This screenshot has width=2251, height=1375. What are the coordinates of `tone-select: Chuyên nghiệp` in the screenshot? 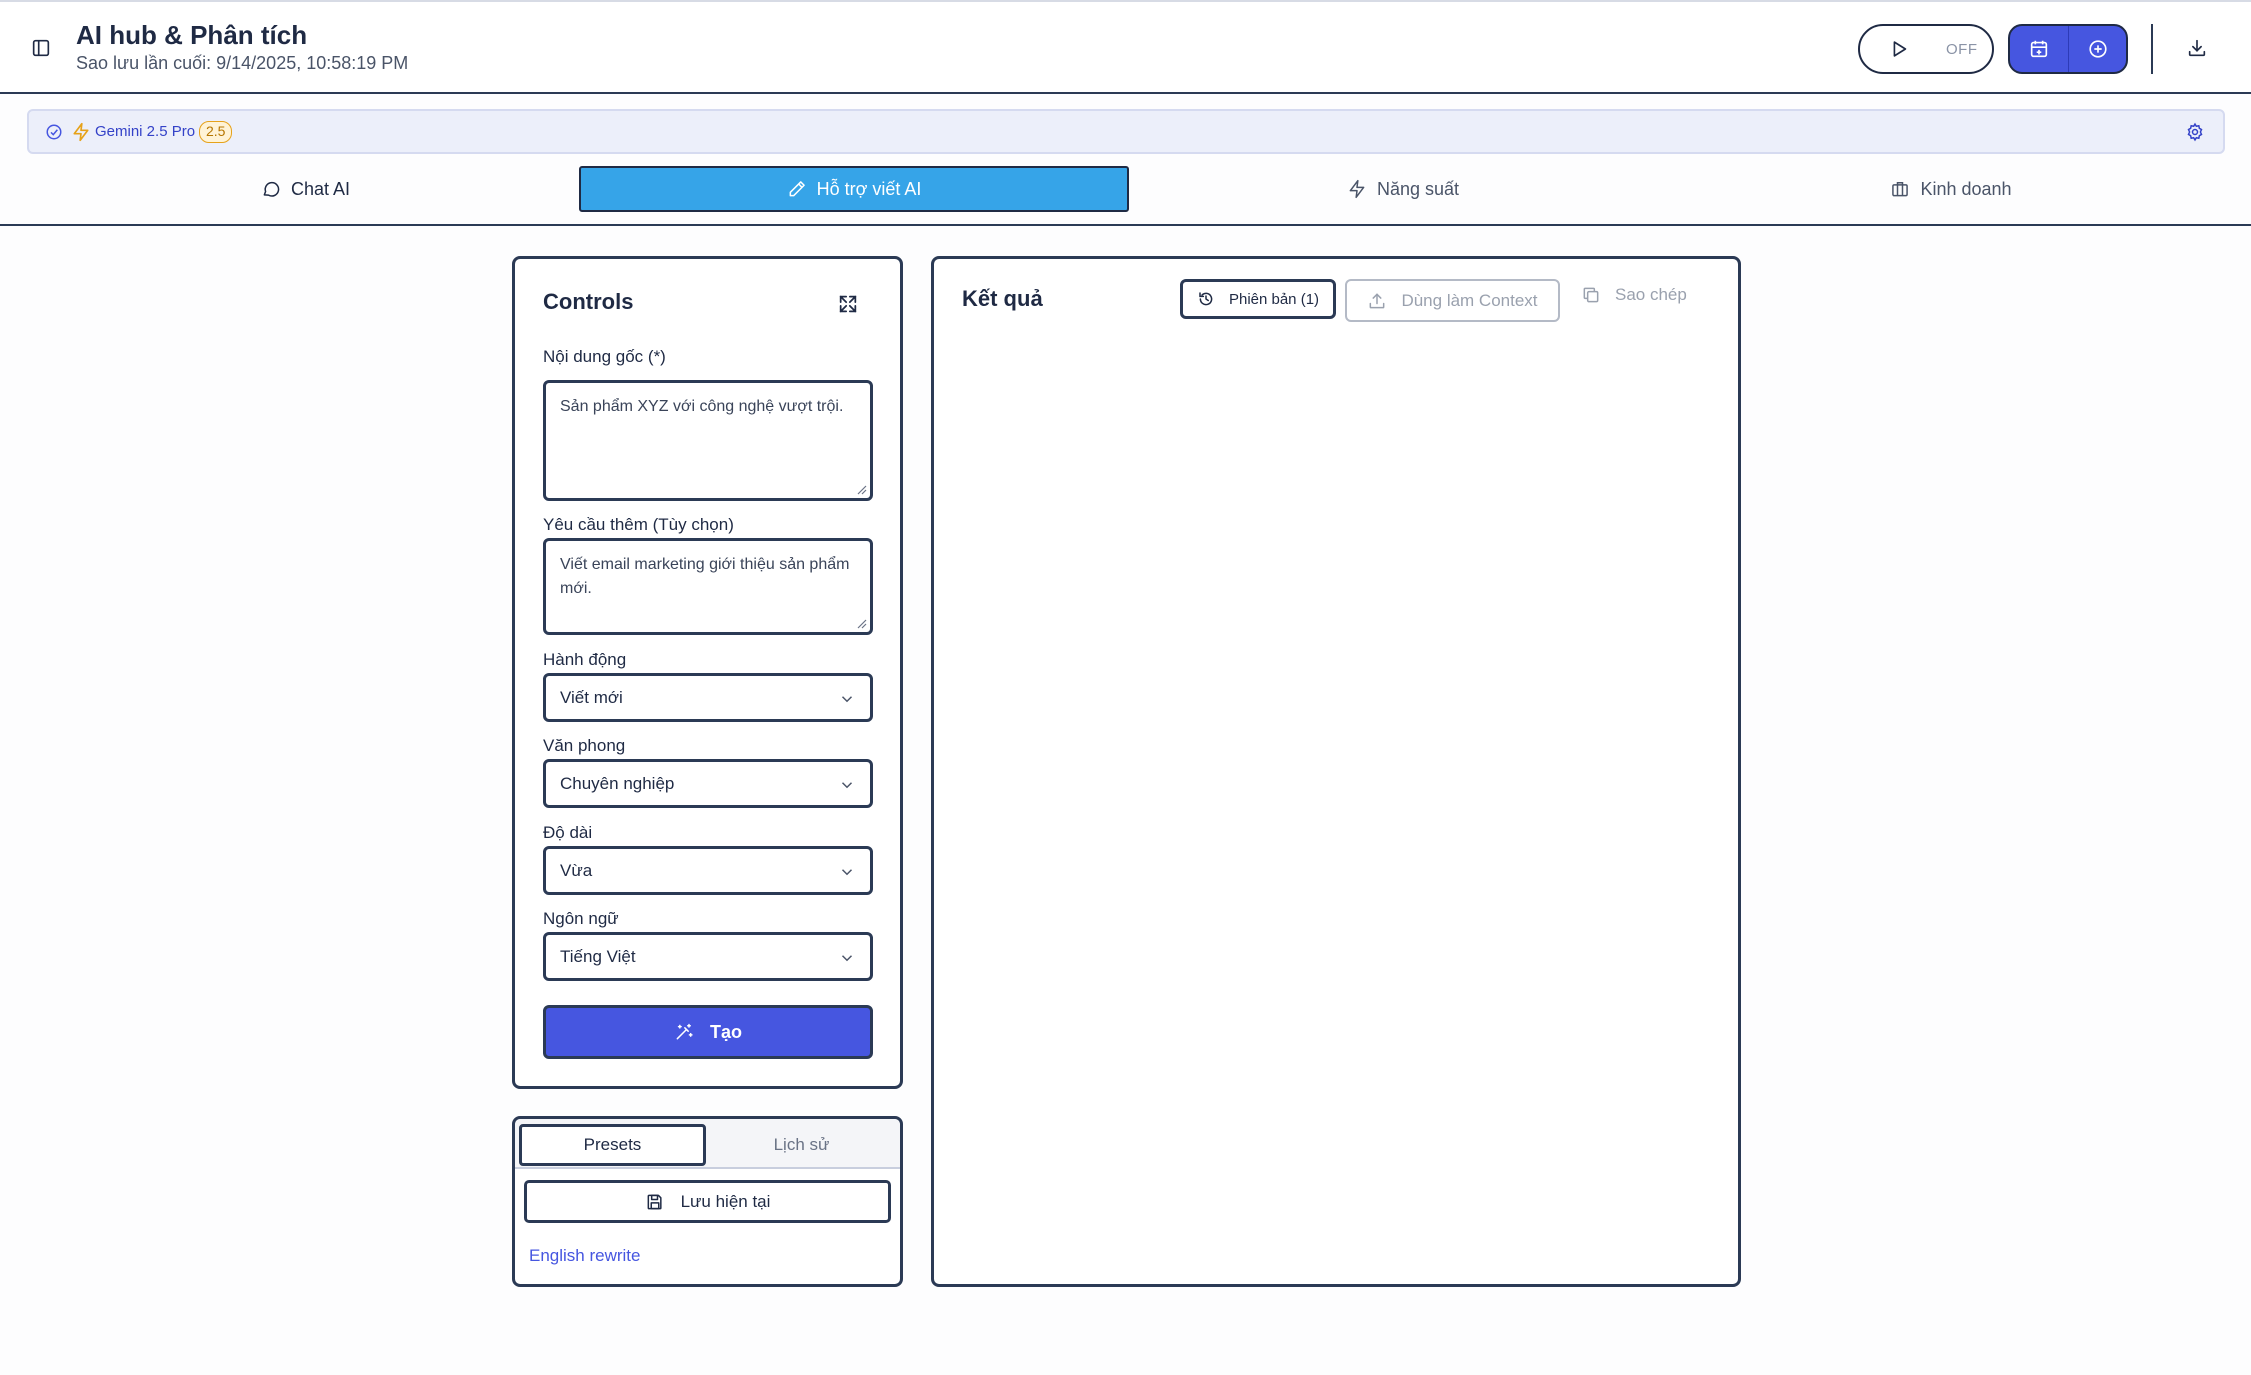 It's located at (708, 783).